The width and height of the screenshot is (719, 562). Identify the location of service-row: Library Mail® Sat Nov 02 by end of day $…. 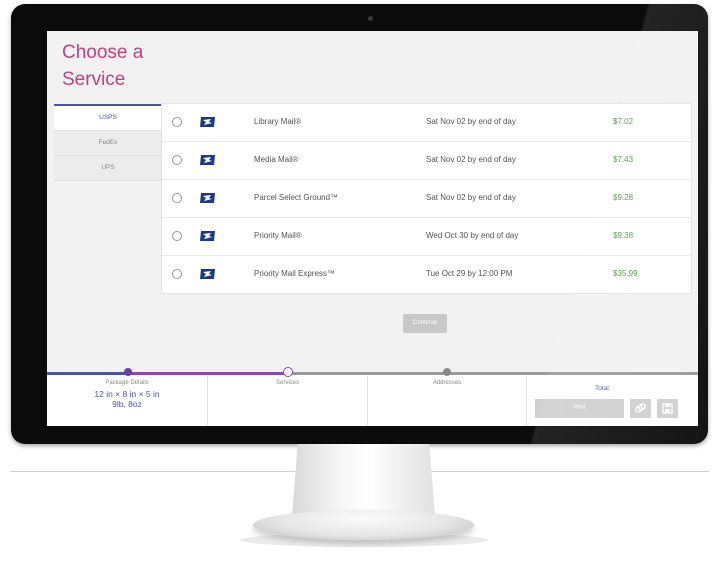
(426, 123).